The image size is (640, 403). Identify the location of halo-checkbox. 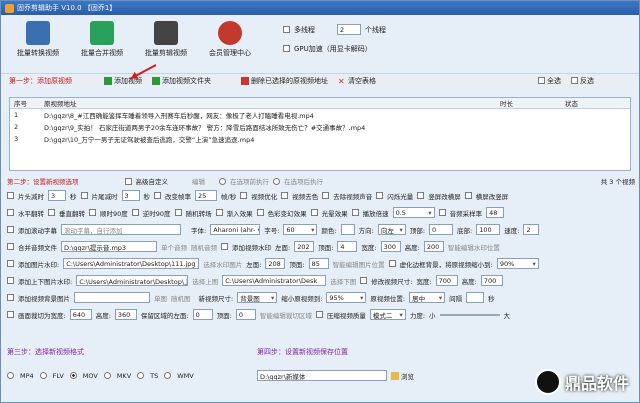
(314, 212).